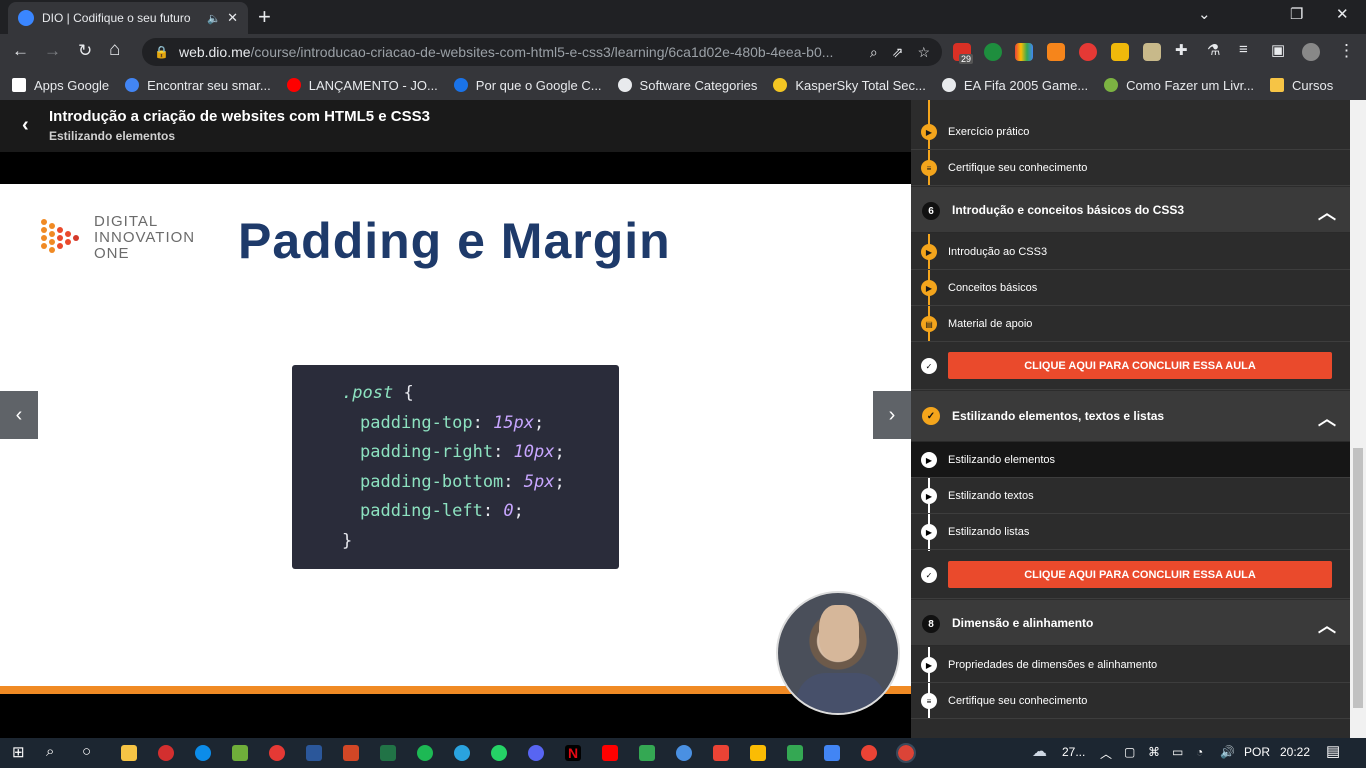 The image size is (1366, 768). Describe the element at coordinates (1278, 50) in the screenshot. I see `side-panel-icon: ▣` at that location.